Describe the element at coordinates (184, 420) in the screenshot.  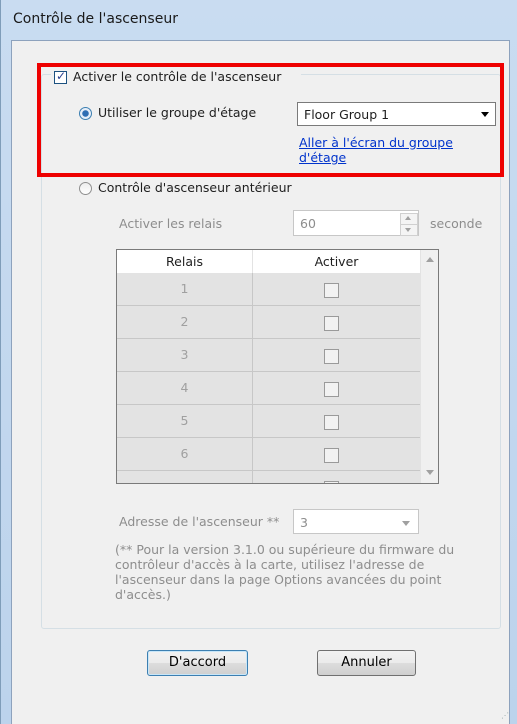
I see `relay-number: 5` at that location.